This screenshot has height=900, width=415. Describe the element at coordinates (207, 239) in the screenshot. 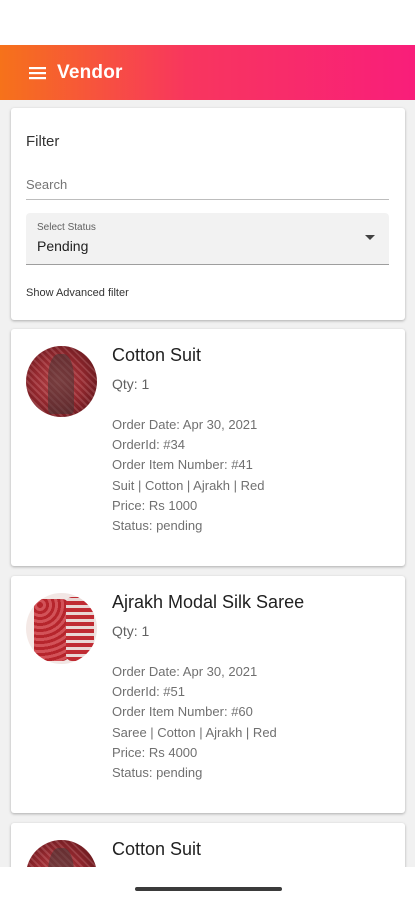

I see `status-select: Select Status Pending` at that location.